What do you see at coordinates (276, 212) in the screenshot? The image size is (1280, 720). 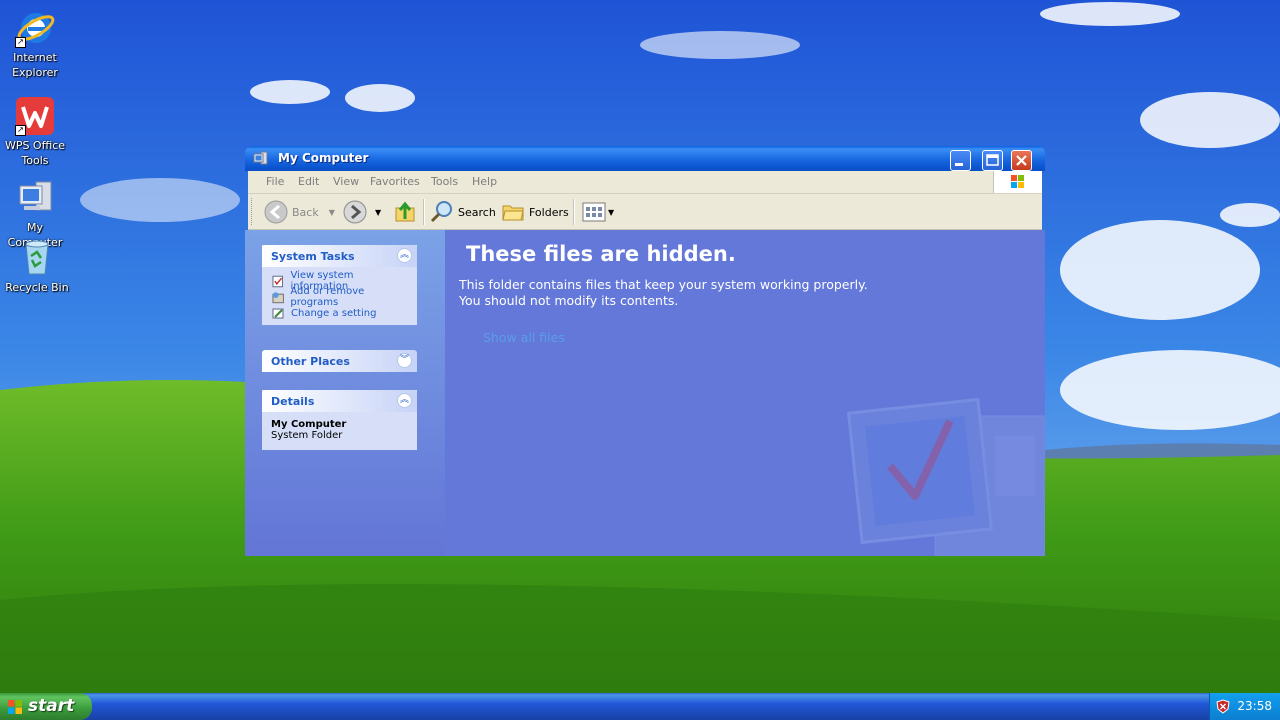 I see `back-arrow-icon` at bounding box center [276, 212].